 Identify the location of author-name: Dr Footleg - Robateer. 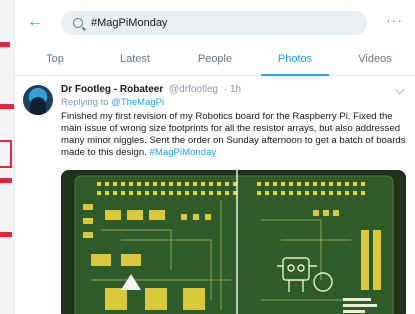
(112, 89).